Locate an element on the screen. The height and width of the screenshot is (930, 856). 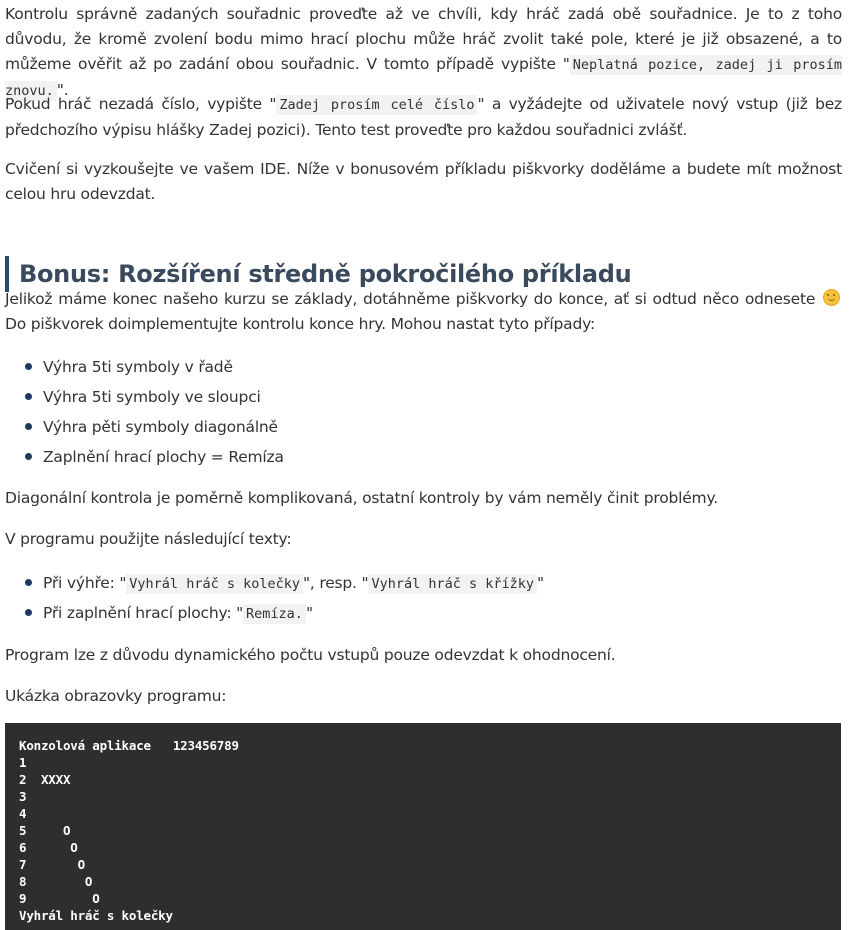
console-line: Vyhrál hráč s kolečky is located at coordinates (96, 915).